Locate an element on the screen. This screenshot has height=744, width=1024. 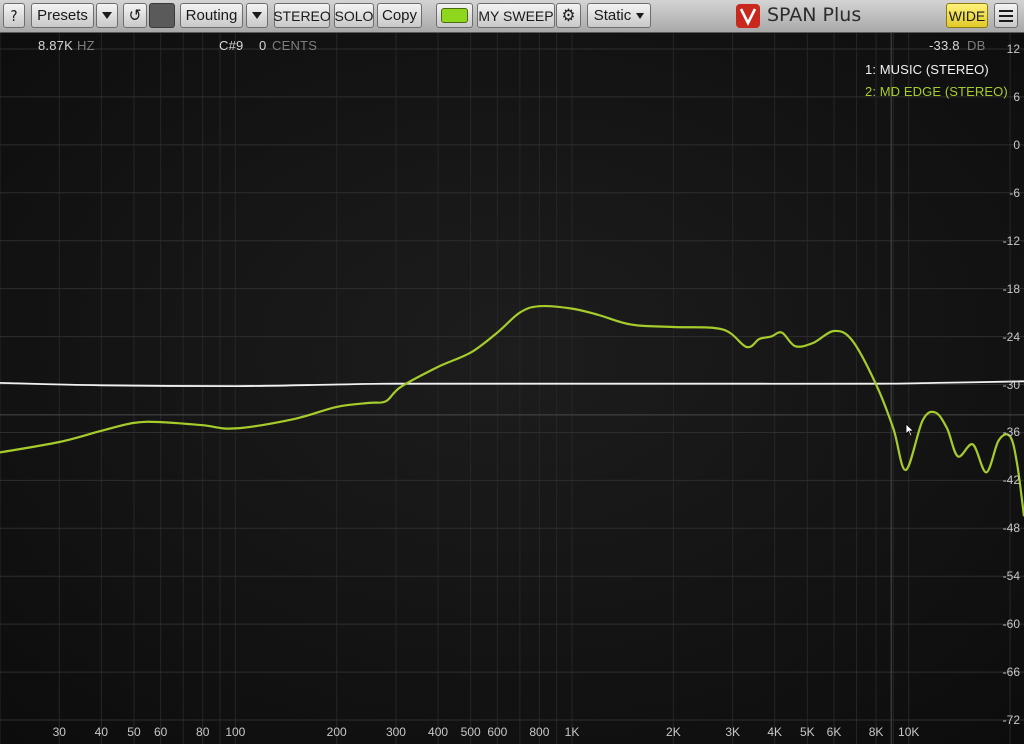
x-tick-label: 30 is located at coordinates (59, 732).